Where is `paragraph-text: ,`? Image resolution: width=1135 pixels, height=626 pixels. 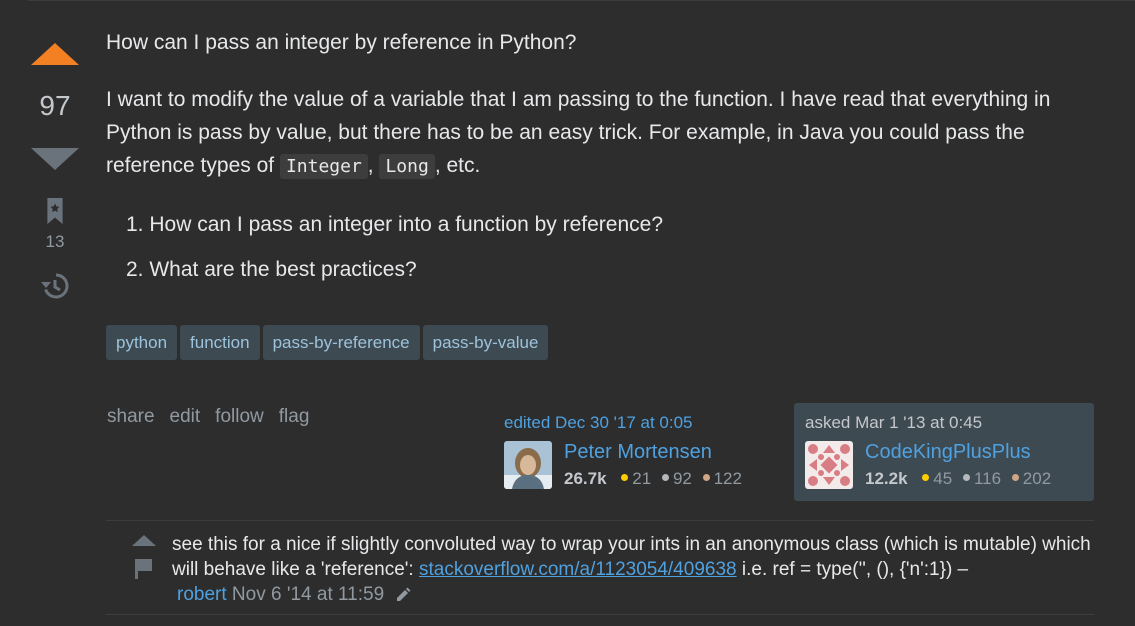 paragraph-text: , is located at coordinates (373, 165).